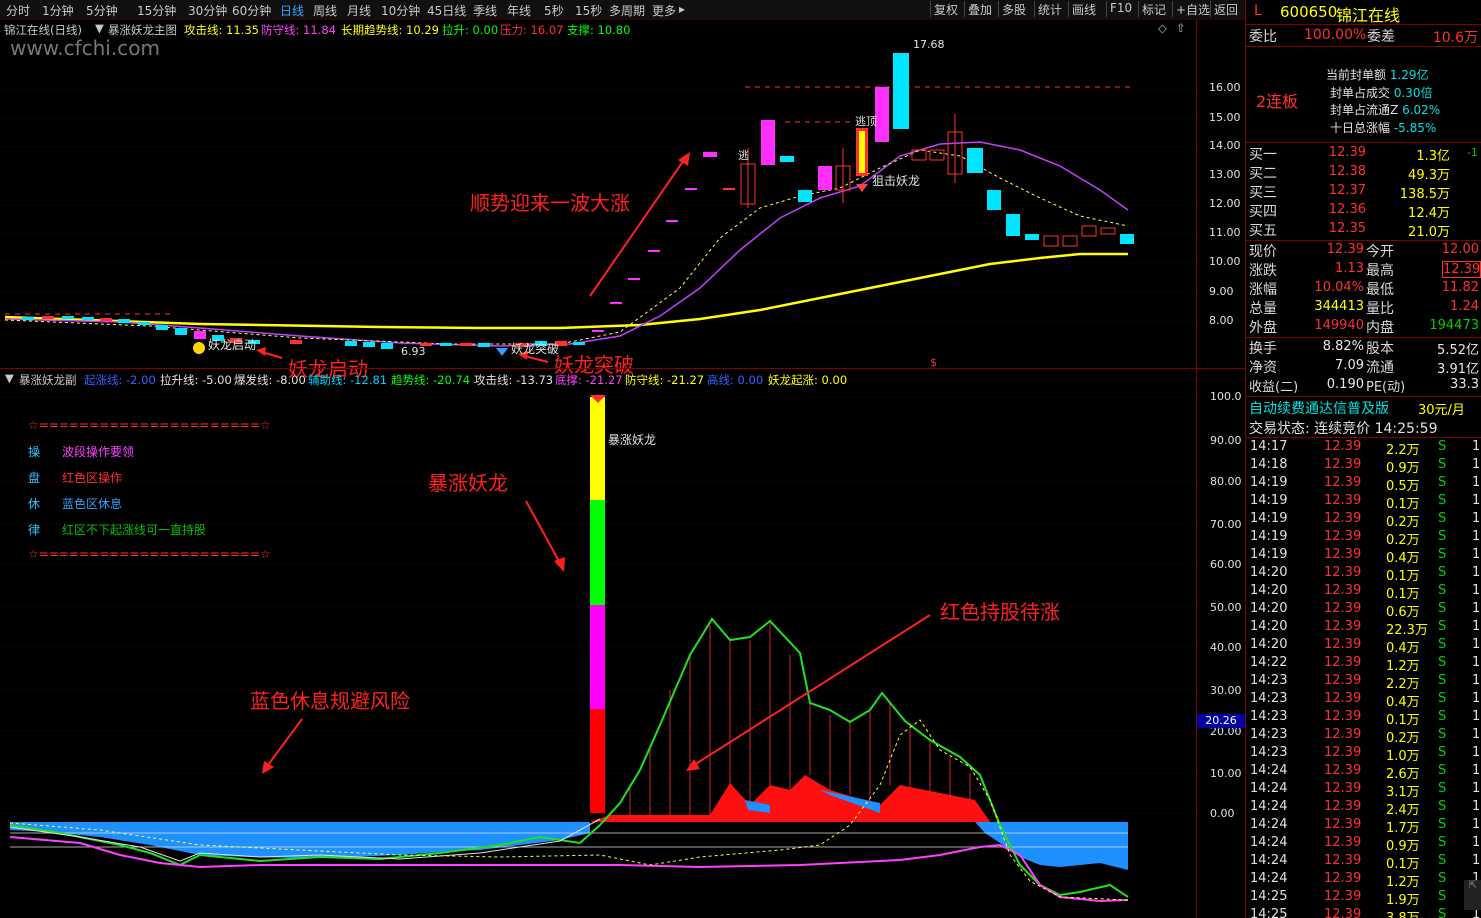  Describe the element at coordinates (1225, 232) in the screenshot. I see `axis-tick: 11.00` at that location.